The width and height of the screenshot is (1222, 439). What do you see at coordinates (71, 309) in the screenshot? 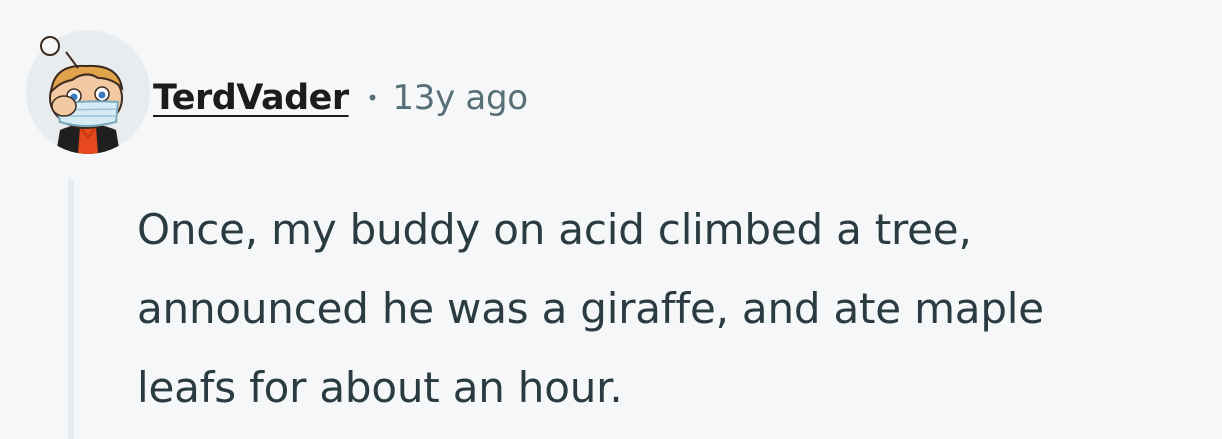
I see `thread-line` at bounding box center [71, 309].